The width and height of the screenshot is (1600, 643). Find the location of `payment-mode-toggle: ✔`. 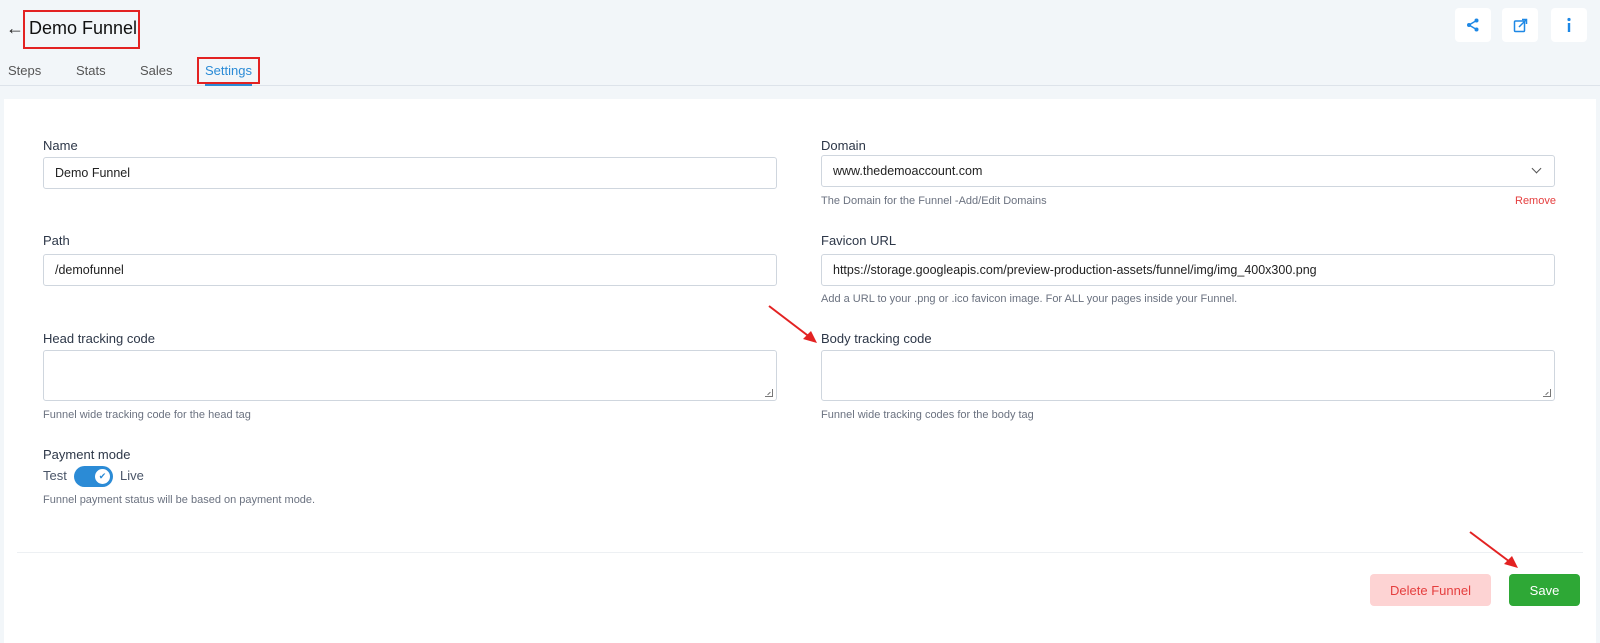

payment-mode-toggle: ✔ is located at coordinates (93, 476).